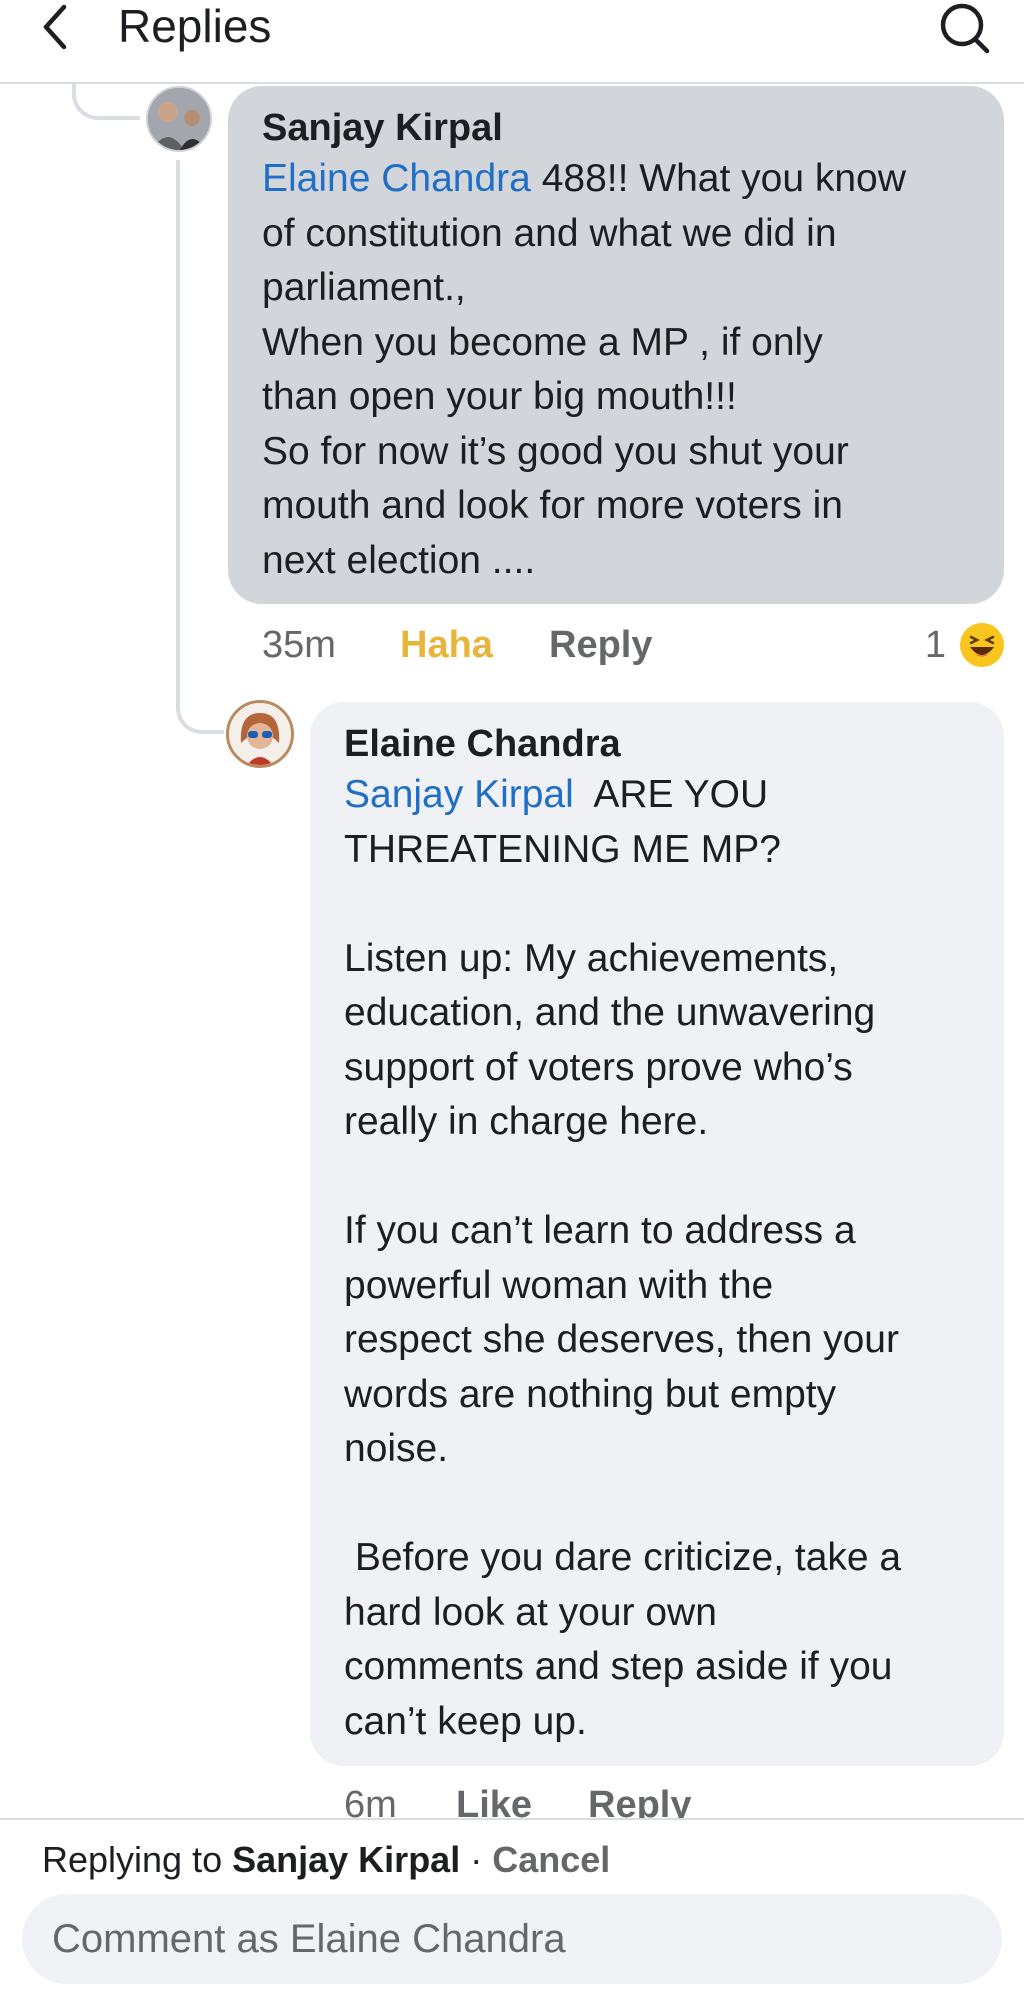 Image resolution: width=1024 pixels, height=1989 pixels. Describe the element at coordinates (512, 42) in the screenshot. I see `top-bar: Replies` at that location.